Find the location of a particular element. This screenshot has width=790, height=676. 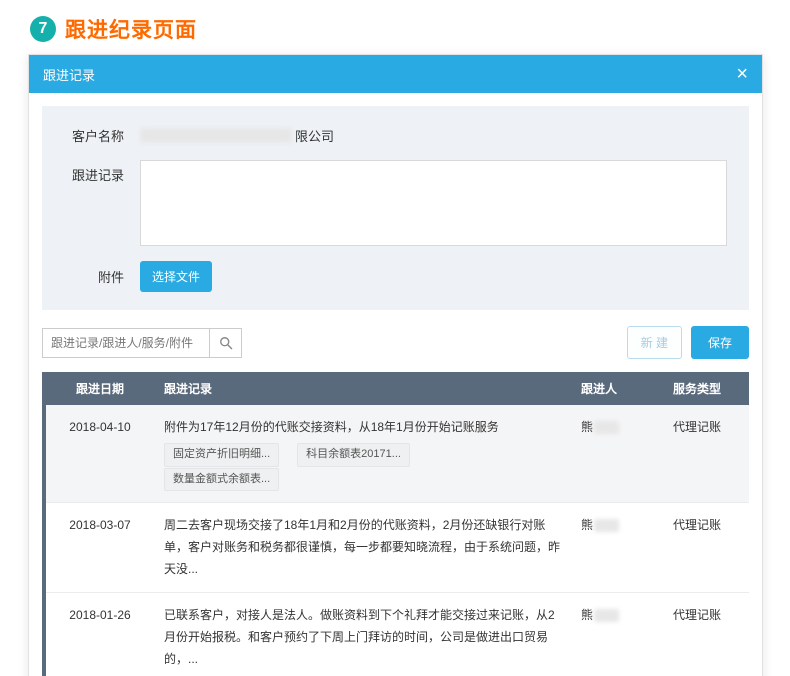

action-buttons: 新 建 保存 is located at coordinates (687, 342).